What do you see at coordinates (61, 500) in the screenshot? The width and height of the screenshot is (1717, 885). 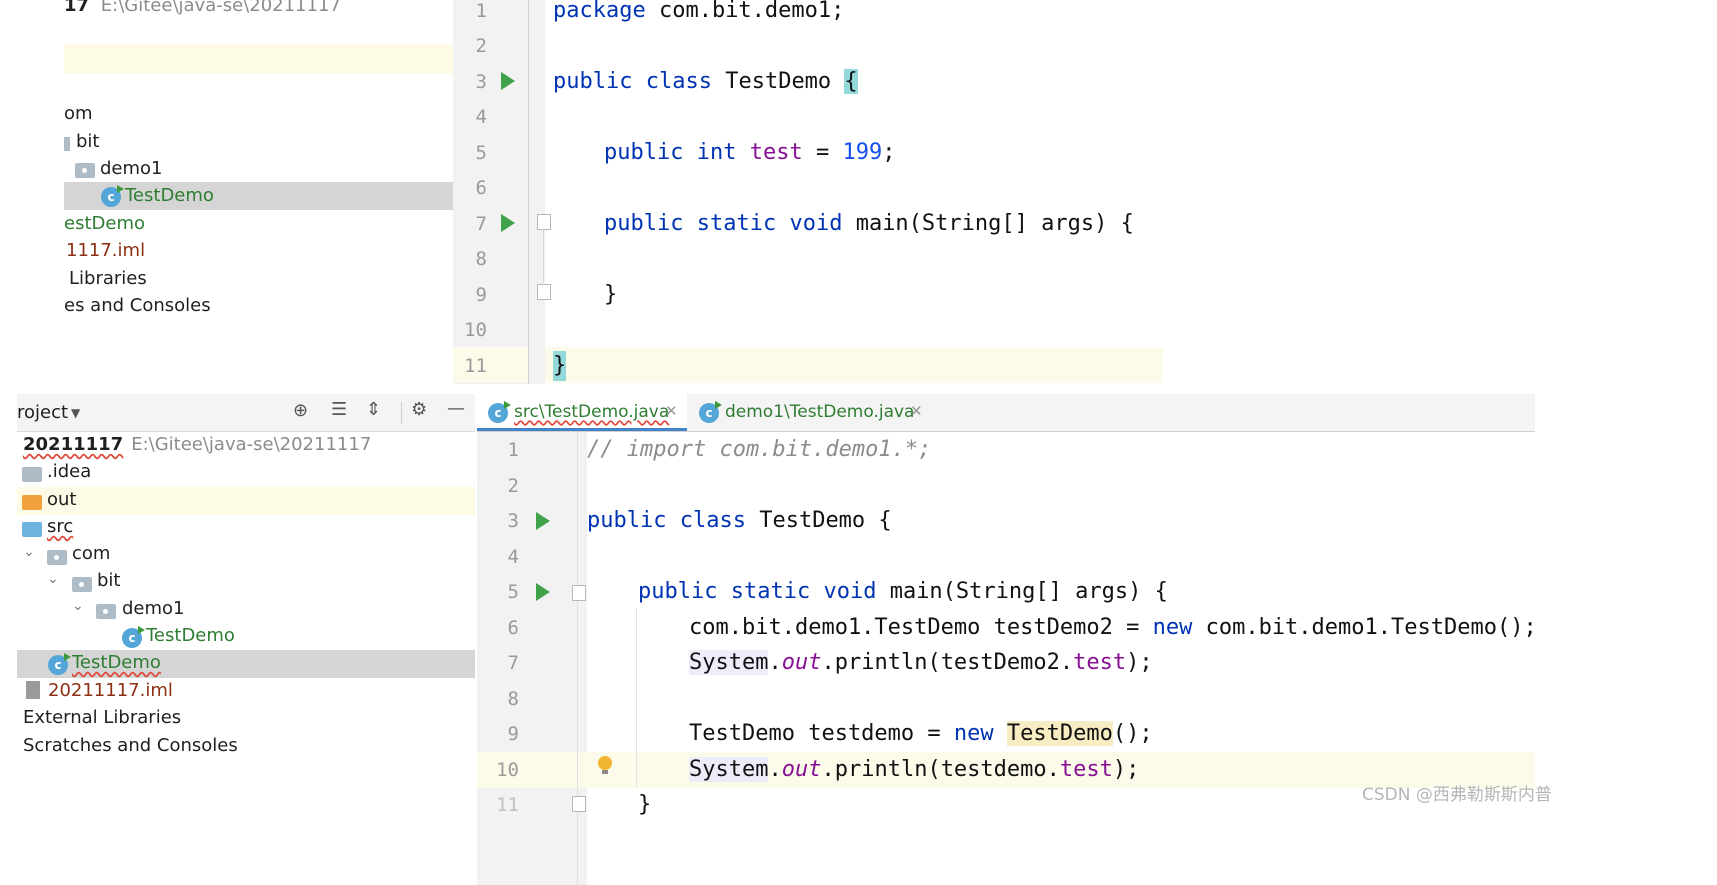 I see `tree-item-out: out` at bounding box center [61, 500].